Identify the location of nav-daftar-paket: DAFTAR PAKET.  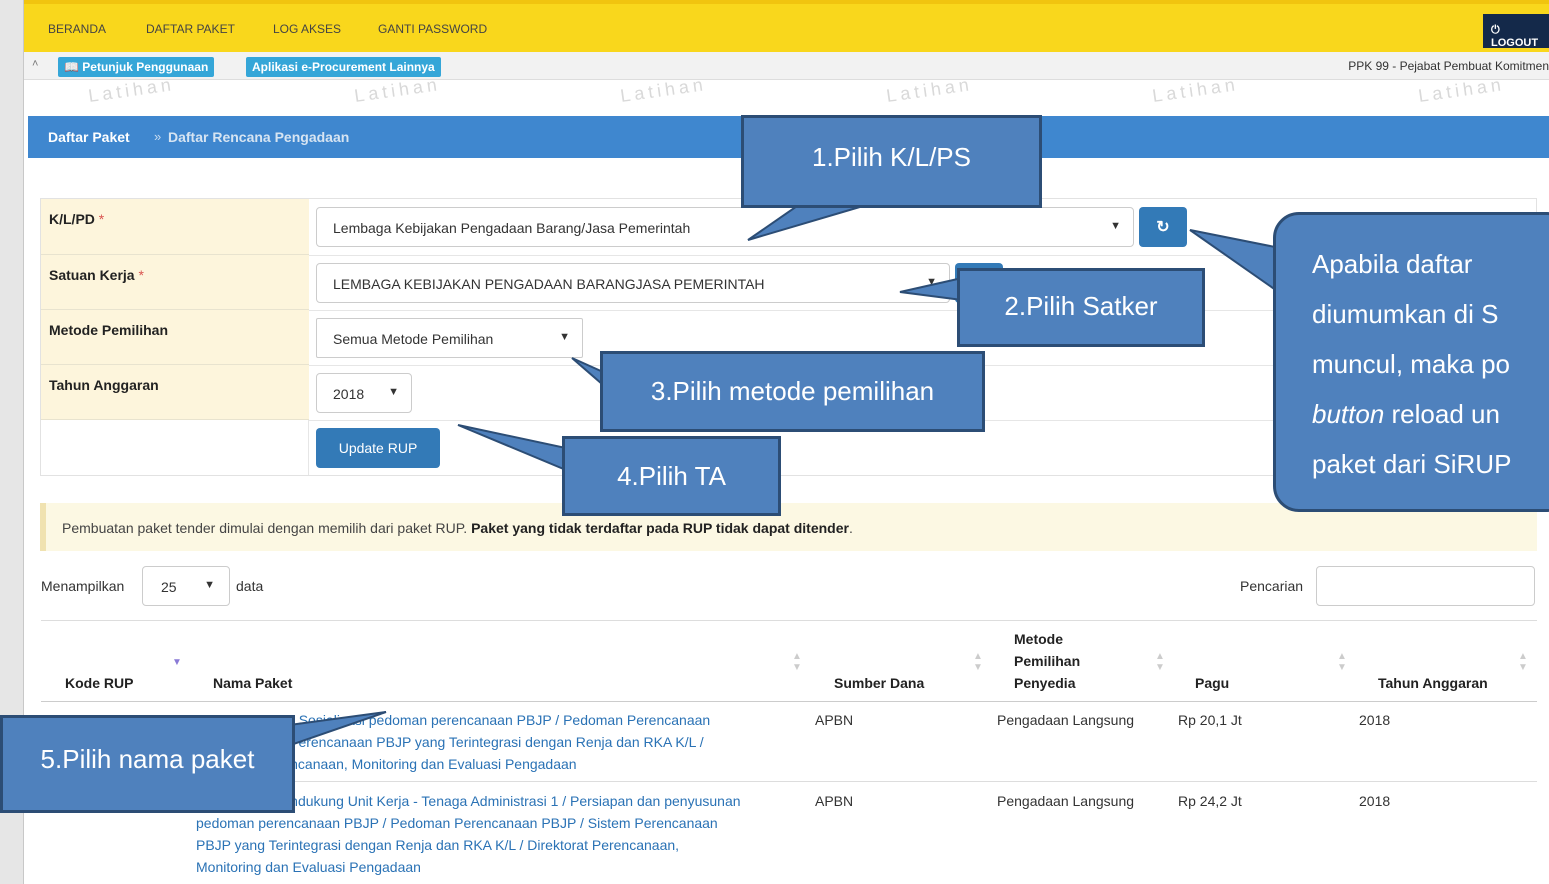
(190, 29).